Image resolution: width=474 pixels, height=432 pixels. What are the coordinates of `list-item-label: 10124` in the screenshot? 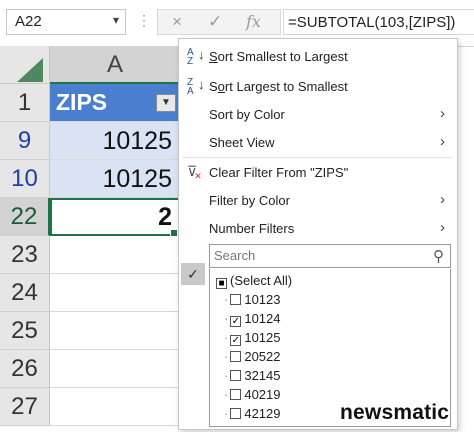 It's located at (262, 318).